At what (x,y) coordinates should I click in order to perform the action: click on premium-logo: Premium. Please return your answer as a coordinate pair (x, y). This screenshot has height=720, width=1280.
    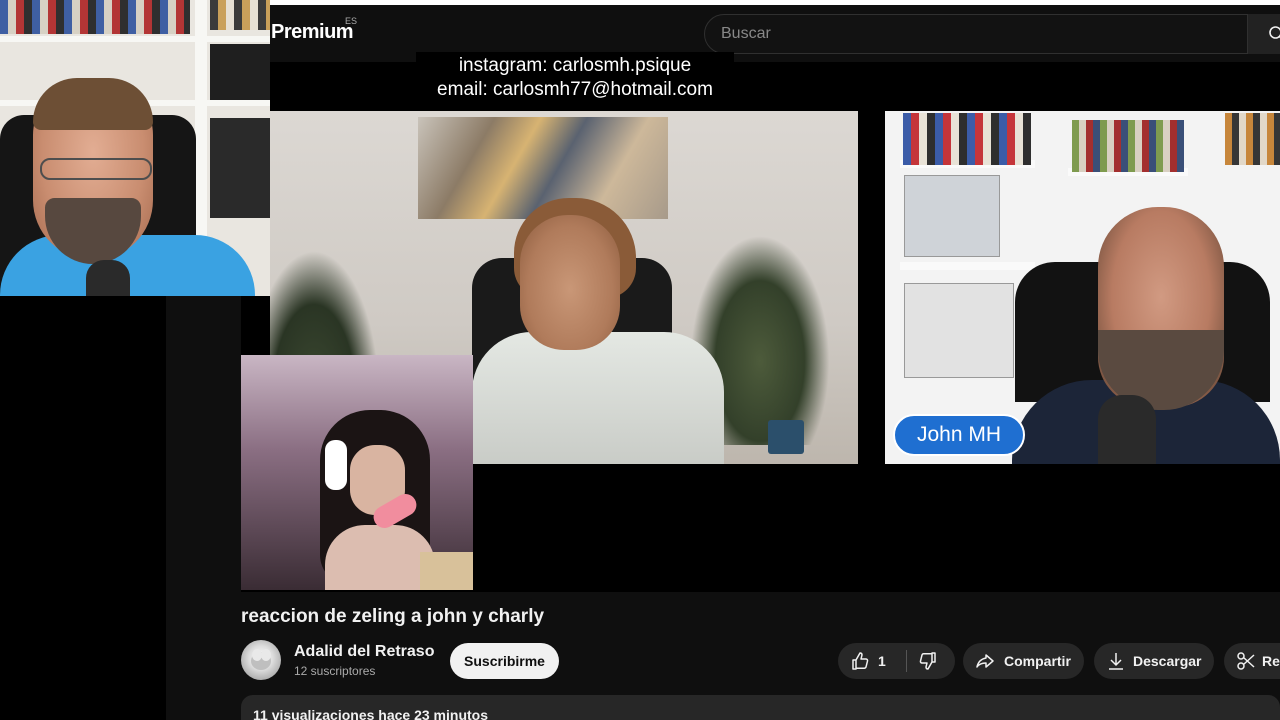
    Looking at the image, I should click on (312, 32).